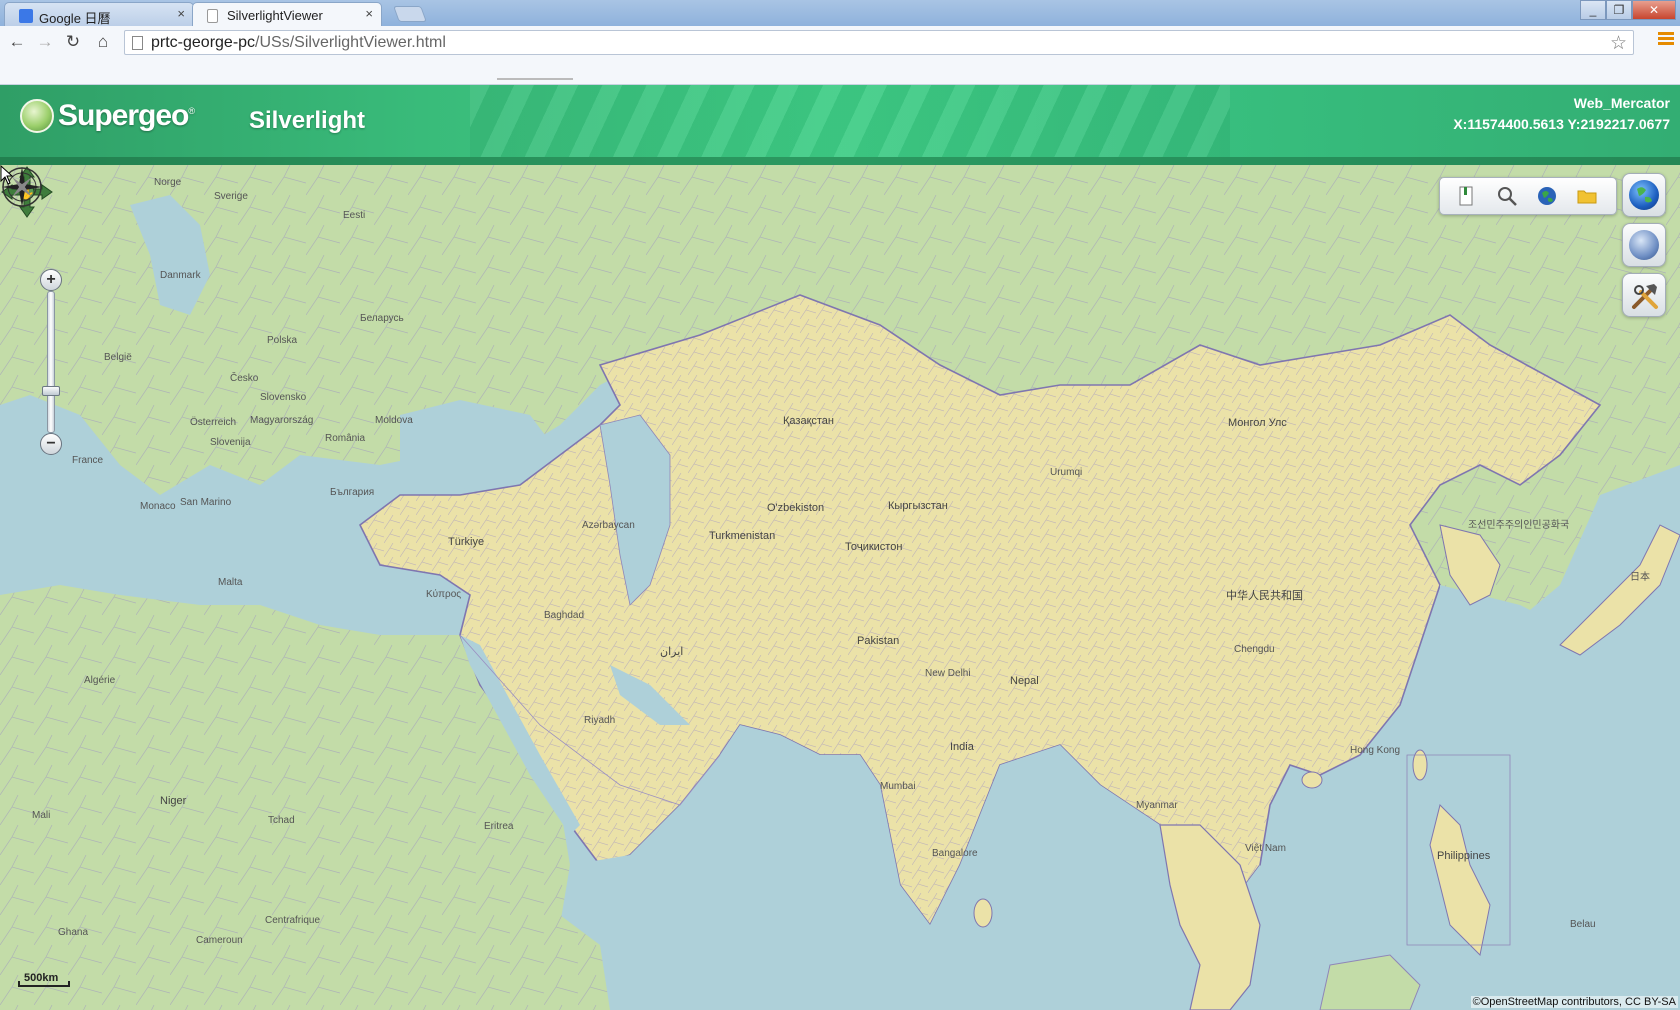  What do you see at coordinates (51, 444) in the screenshot?
I see `zoom-out-button: −` at bounding box center [51, 444].